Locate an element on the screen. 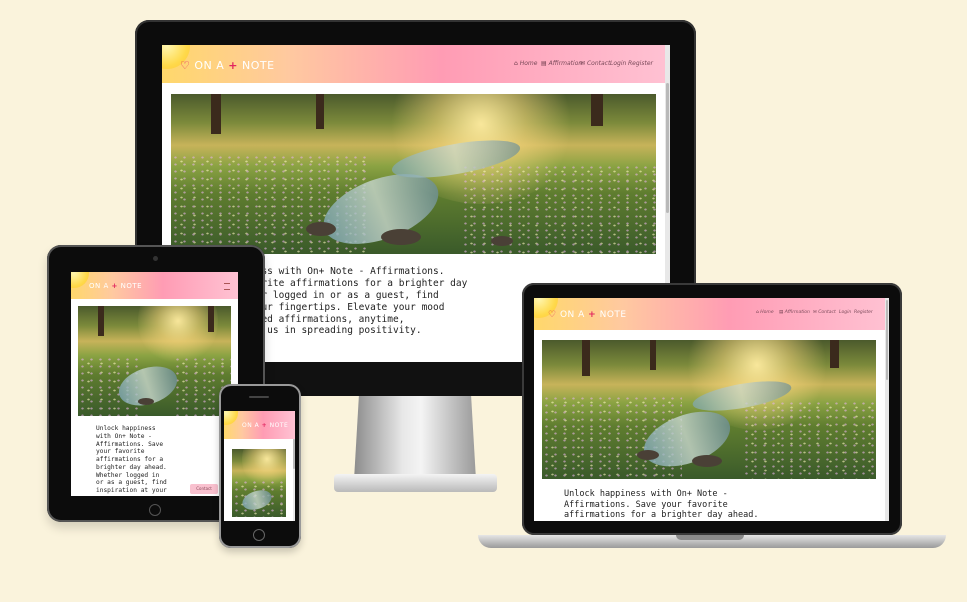  phone-home-button is located at coordinates (259, 535).